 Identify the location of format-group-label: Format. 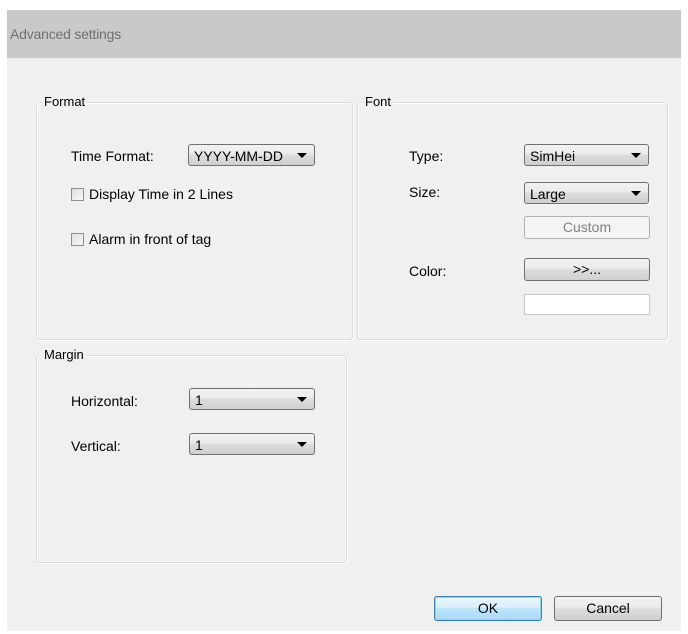
(65, 101).